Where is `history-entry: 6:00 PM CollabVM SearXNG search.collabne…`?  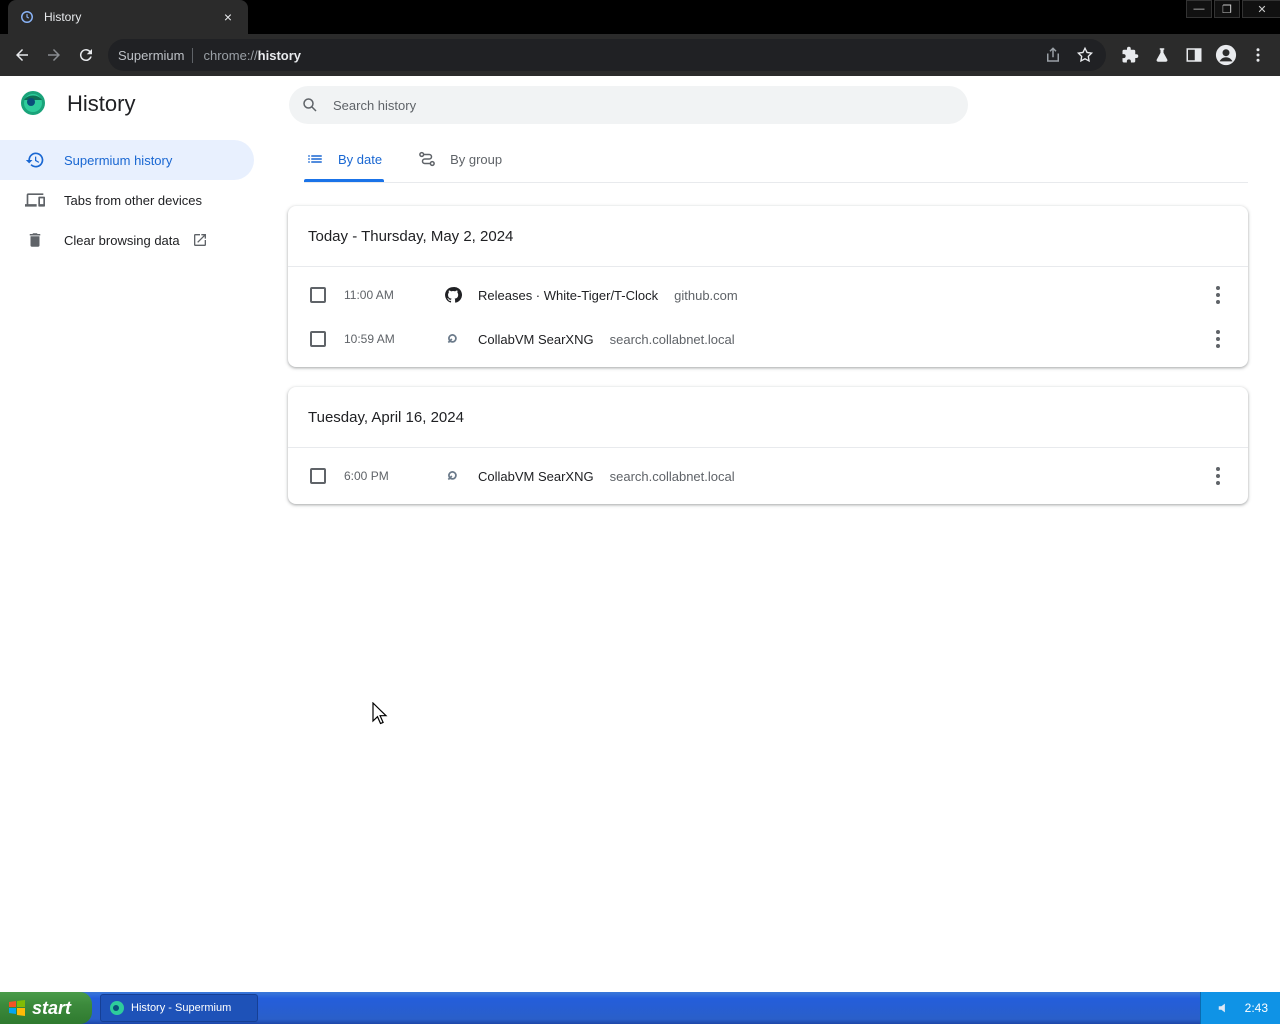 history-entry: 6:00 PM CollabVM SearXNG search.collabne… is located at coordinates (768, 476).